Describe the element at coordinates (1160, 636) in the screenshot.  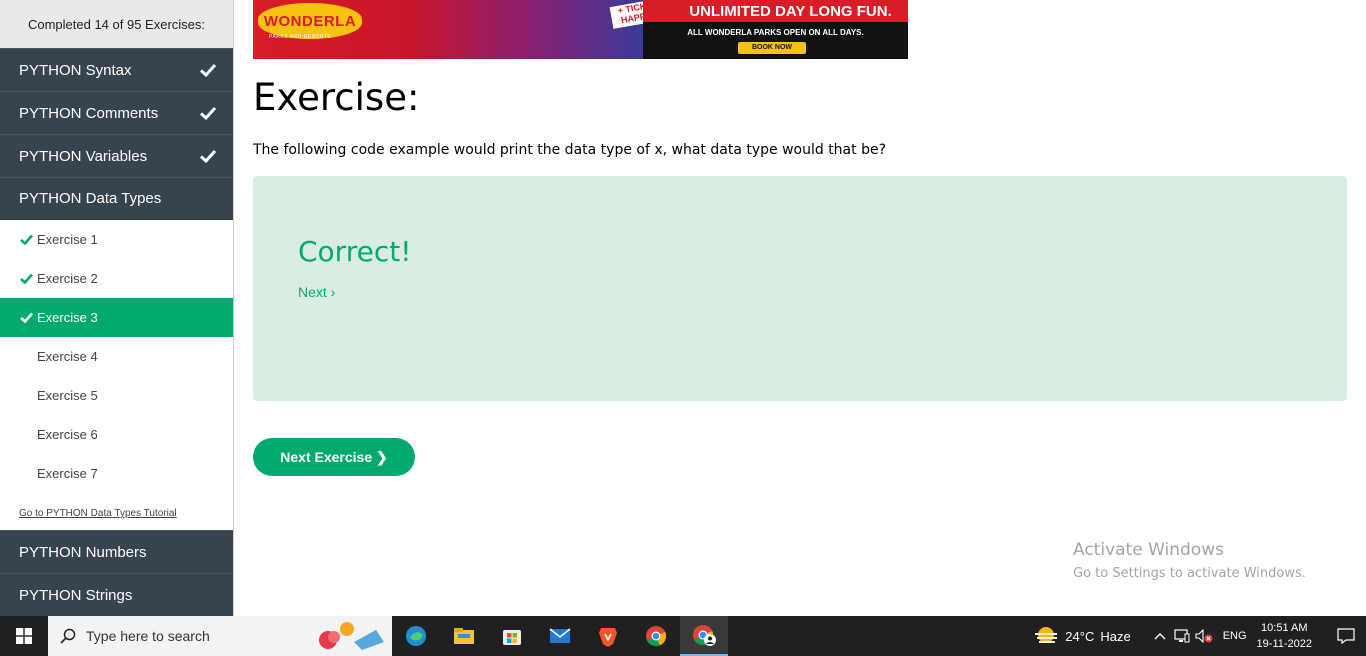
I see `chevron-up-icon` at that location.